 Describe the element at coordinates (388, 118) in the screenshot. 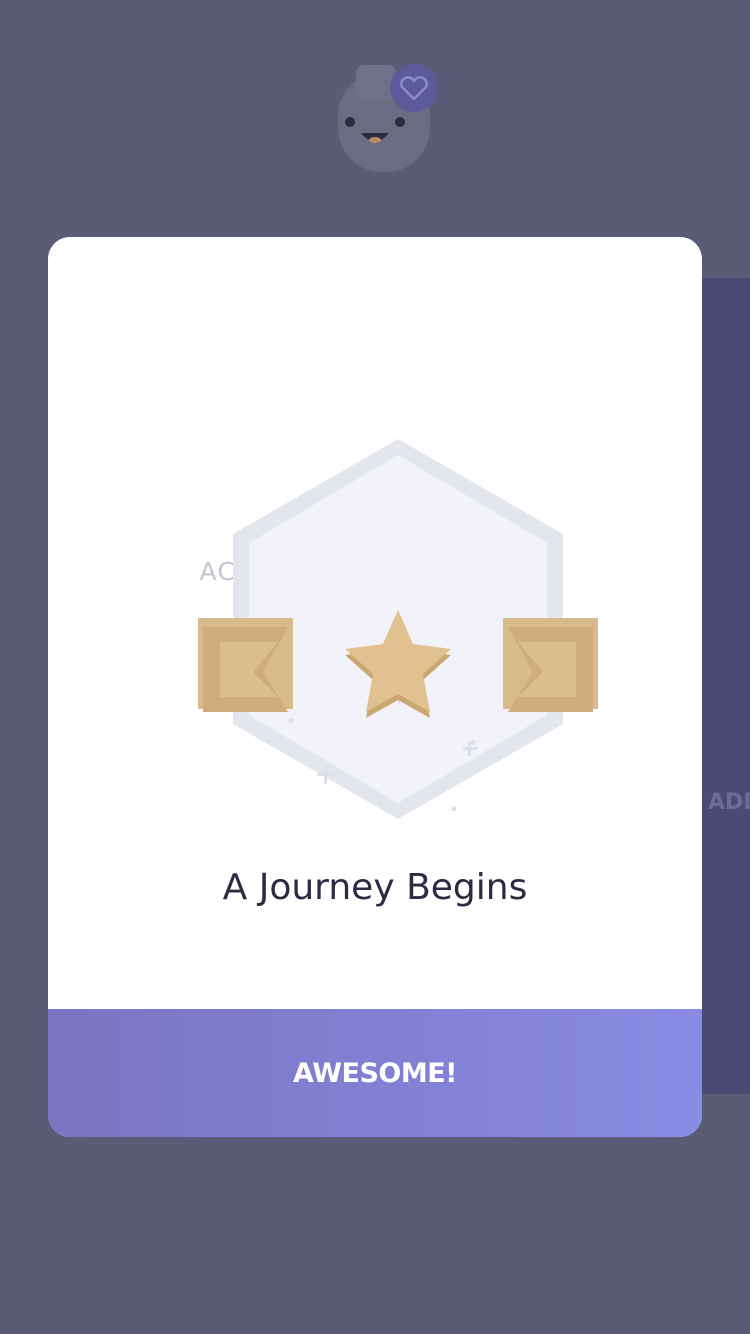

I see `mascot-avatar` at that location.